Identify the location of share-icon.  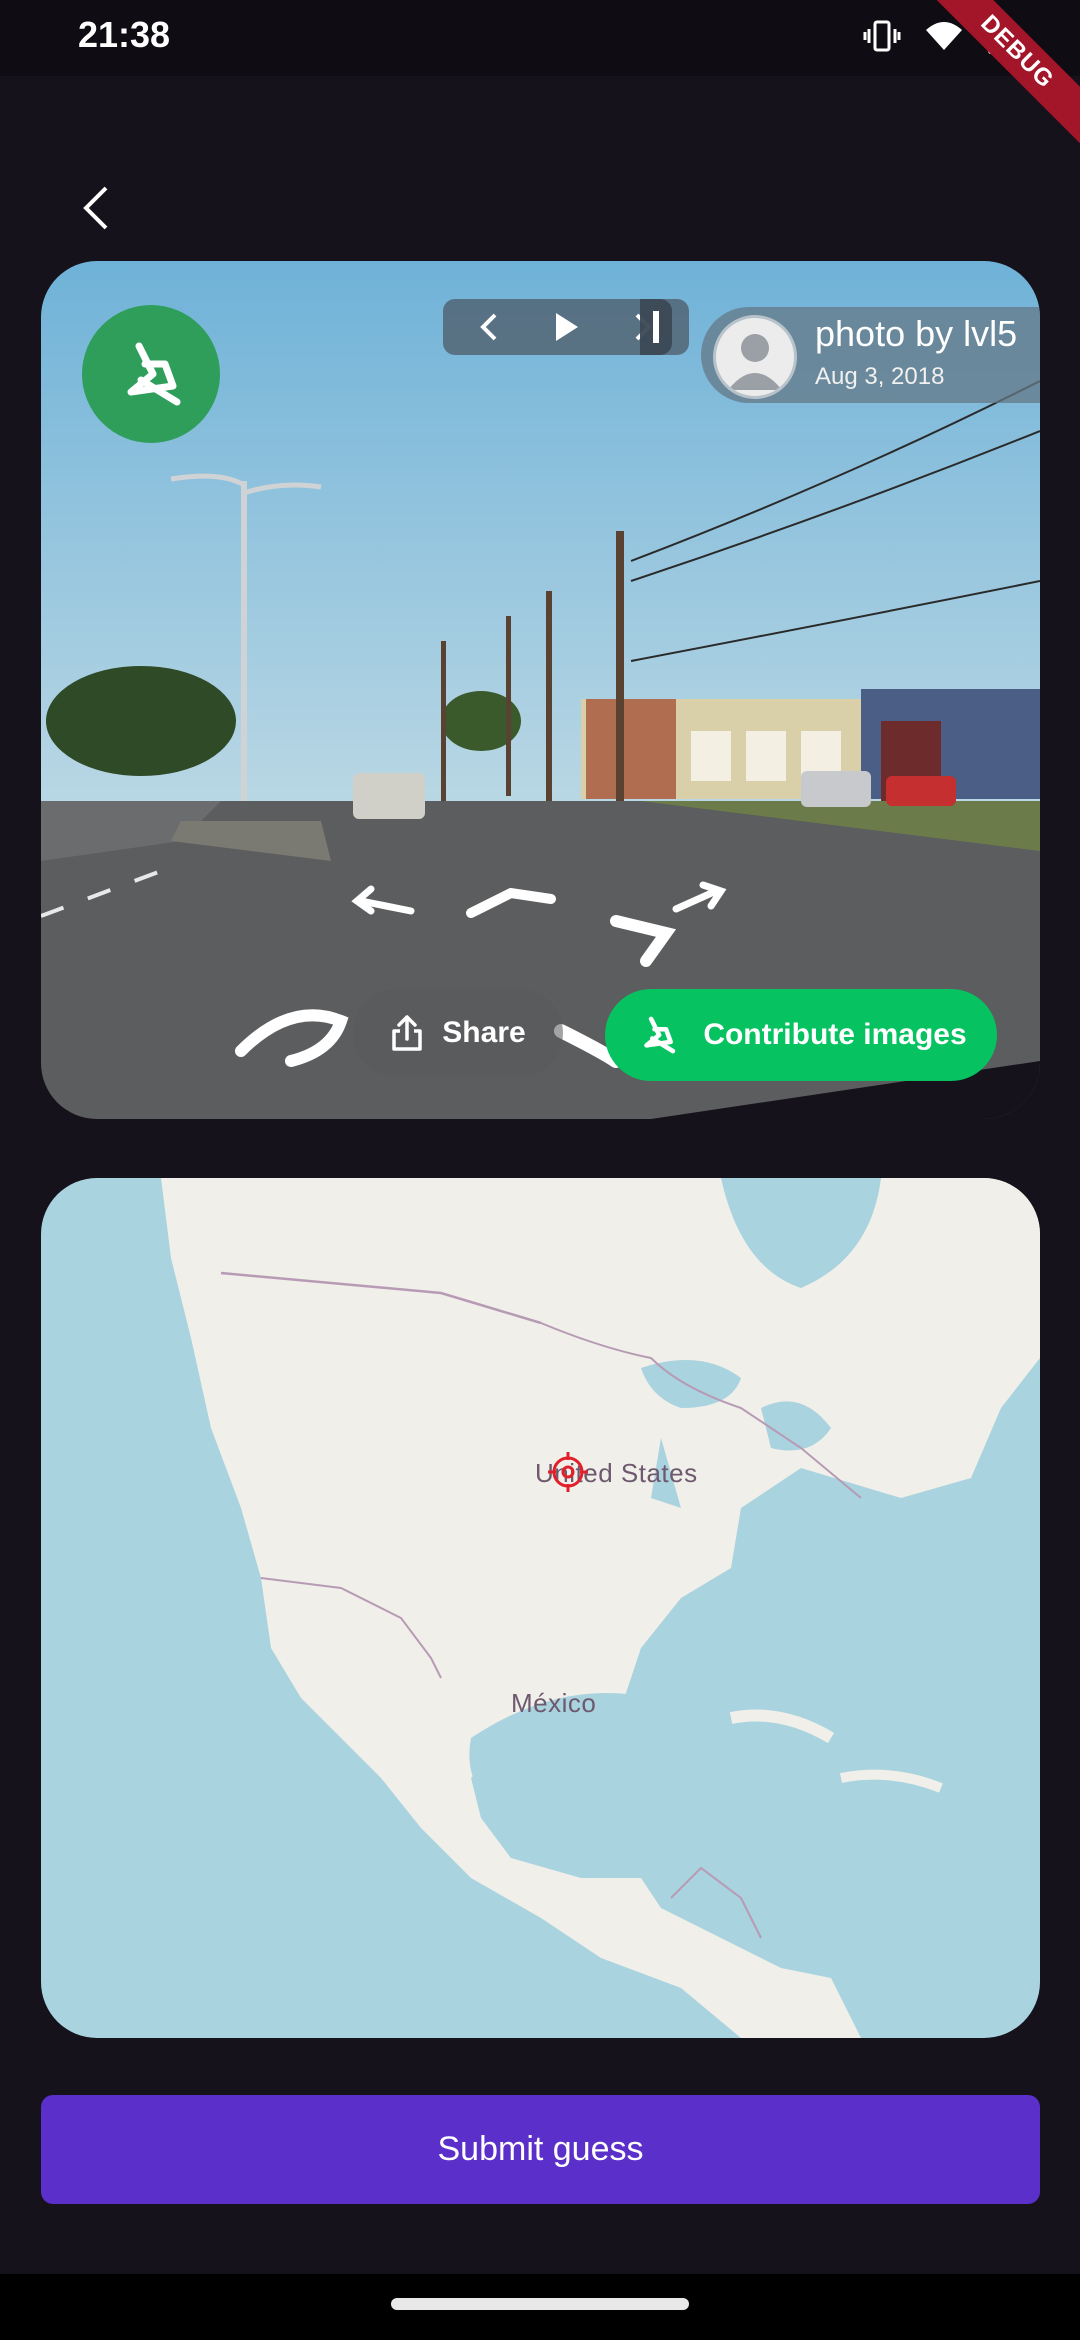
(407, 1033).